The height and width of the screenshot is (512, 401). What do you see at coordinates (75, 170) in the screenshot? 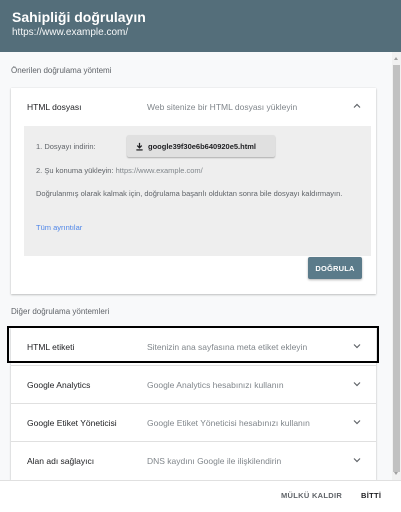
I see `step2-label: 2. Şu konuma yükleyin:` at bounding box center [75, 170].